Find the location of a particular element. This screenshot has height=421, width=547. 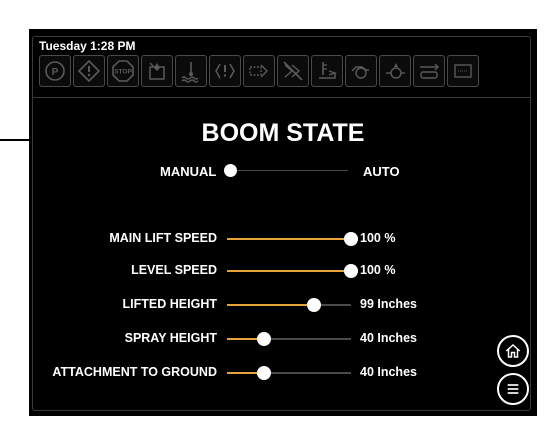

svg-text: P is located at coordinates (55, 72).